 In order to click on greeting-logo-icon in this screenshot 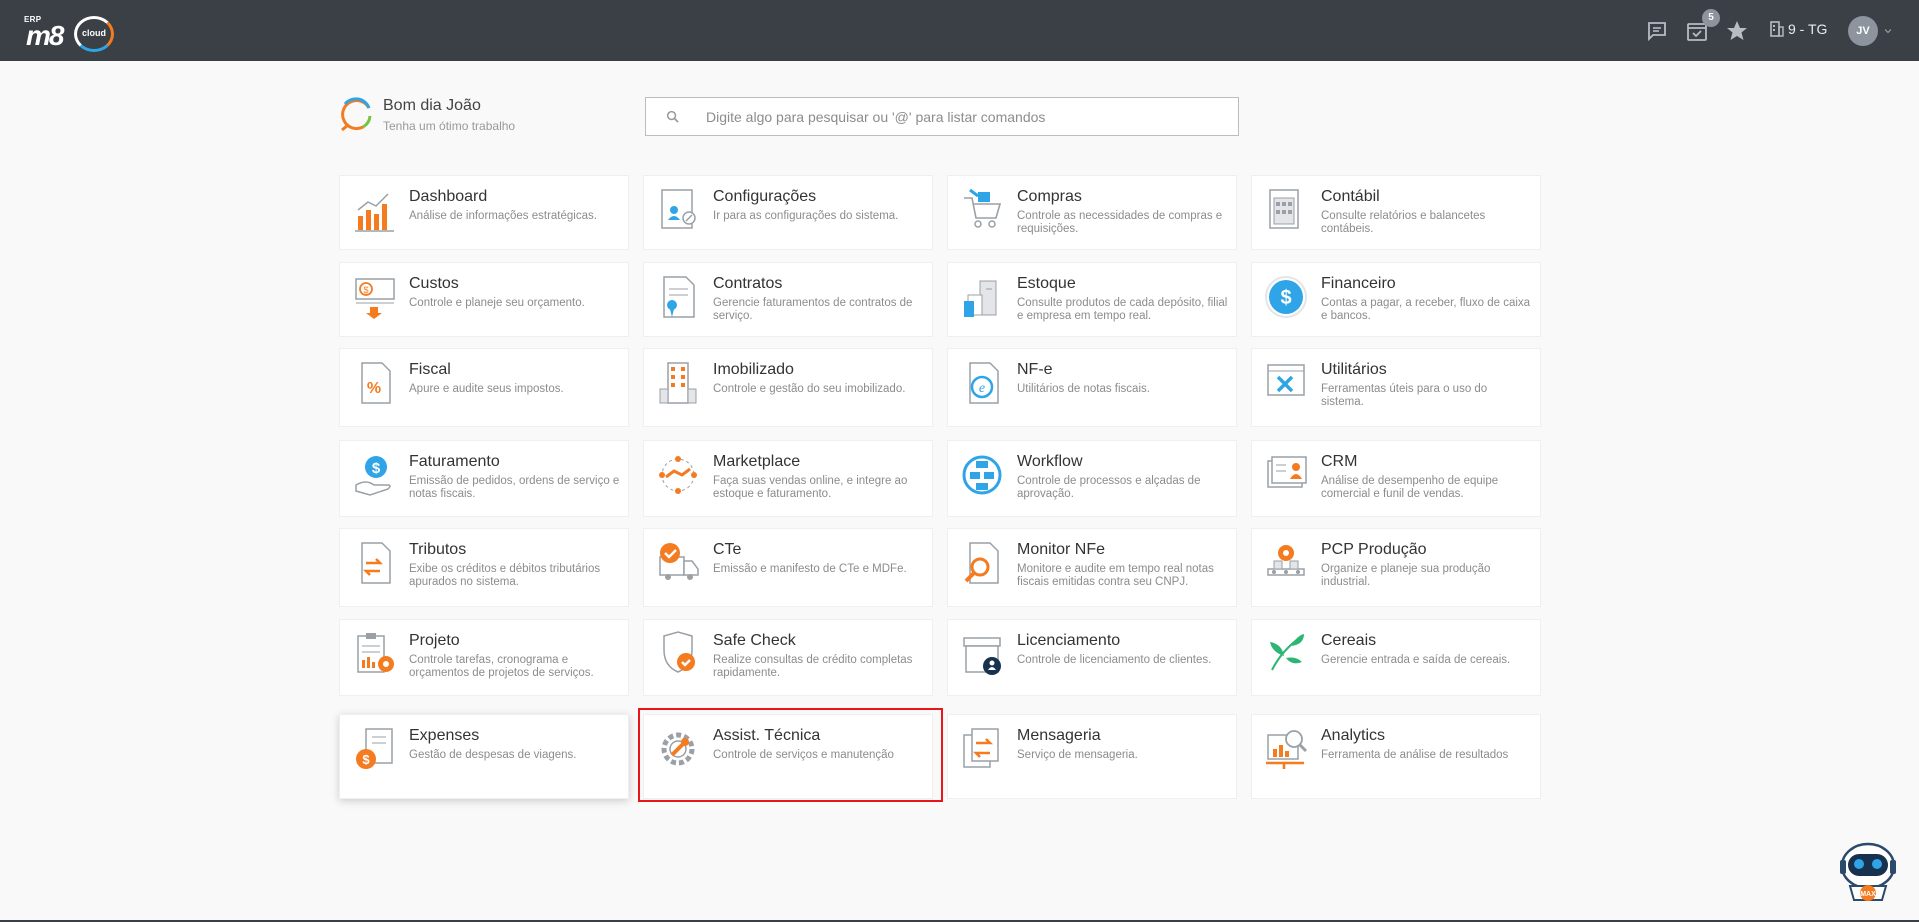, I will do `click(356, 114)`.